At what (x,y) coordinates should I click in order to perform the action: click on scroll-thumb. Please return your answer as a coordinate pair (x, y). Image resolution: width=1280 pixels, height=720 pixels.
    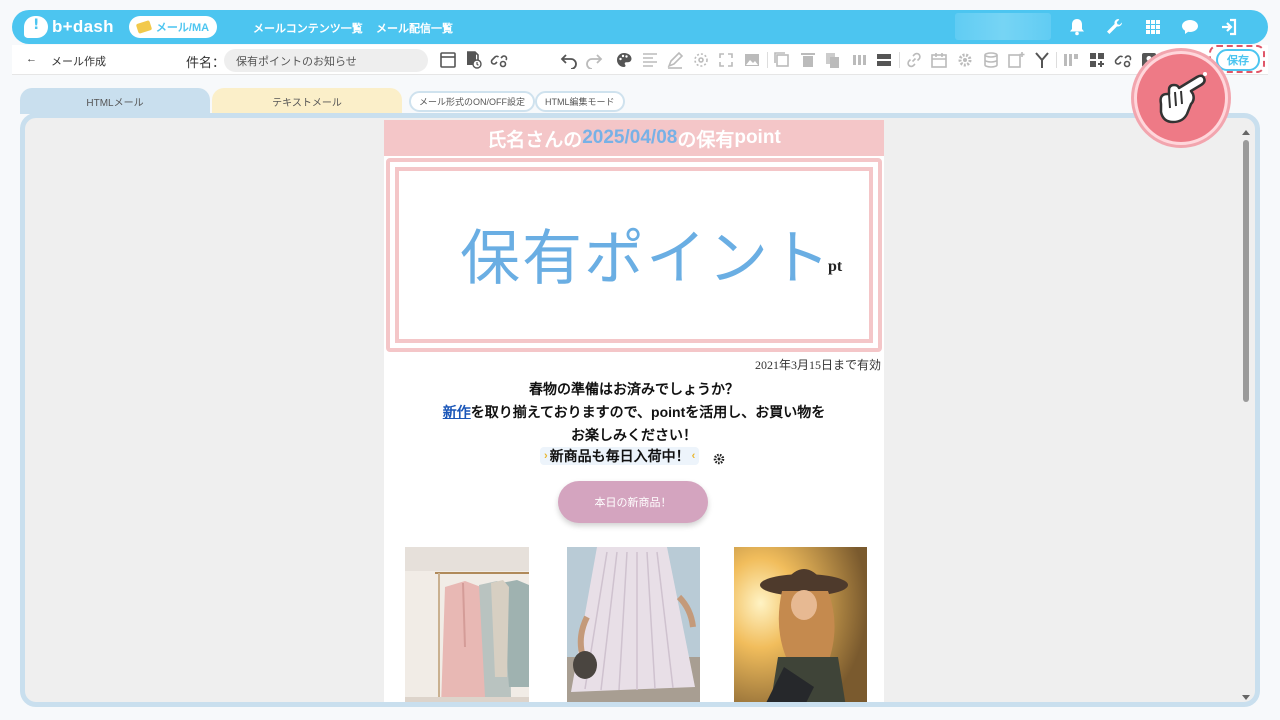
    Looking at the image, I should click on (1246, 271).